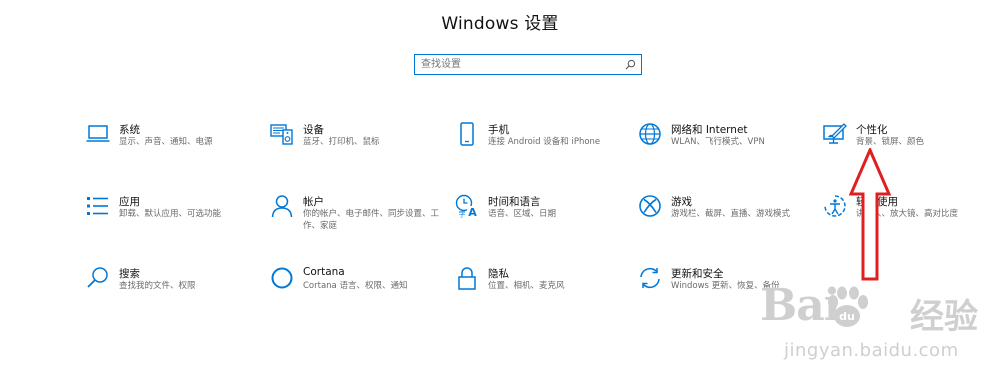 The width and height of the screenshot is (1000, 380). I want to click on tile-label: 应用, so click(129, 202).